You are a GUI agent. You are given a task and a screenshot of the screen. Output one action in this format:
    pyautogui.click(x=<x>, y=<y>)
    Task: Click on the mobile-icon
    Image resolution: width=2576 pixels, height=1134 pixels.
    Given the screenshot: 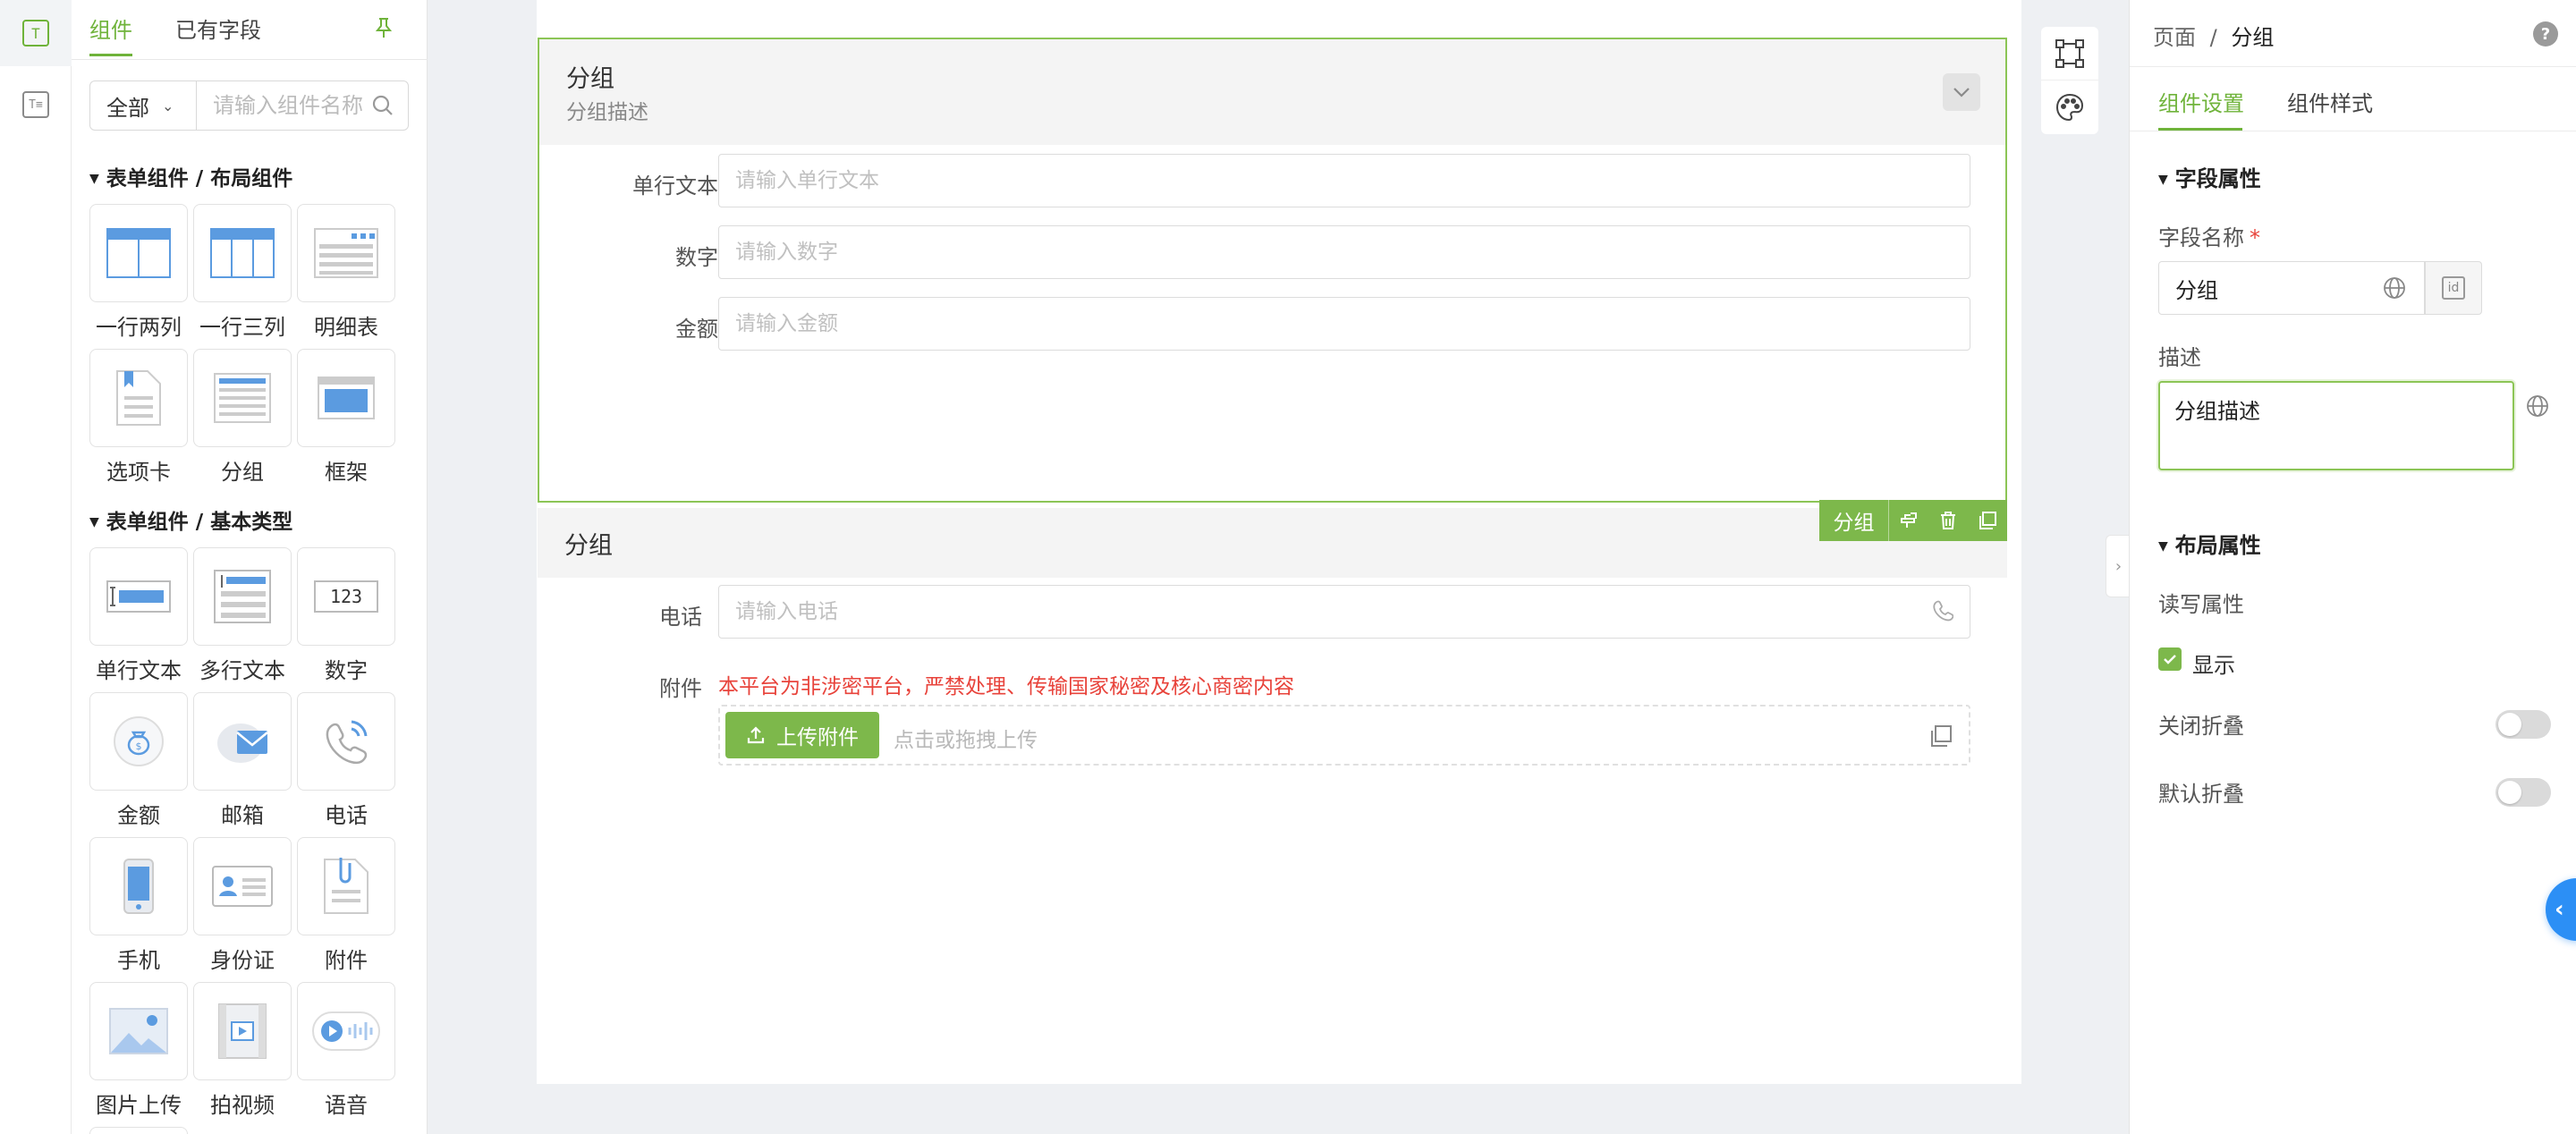 What is the action you would take?
    pyautogui.click(x=138, y=886)
    